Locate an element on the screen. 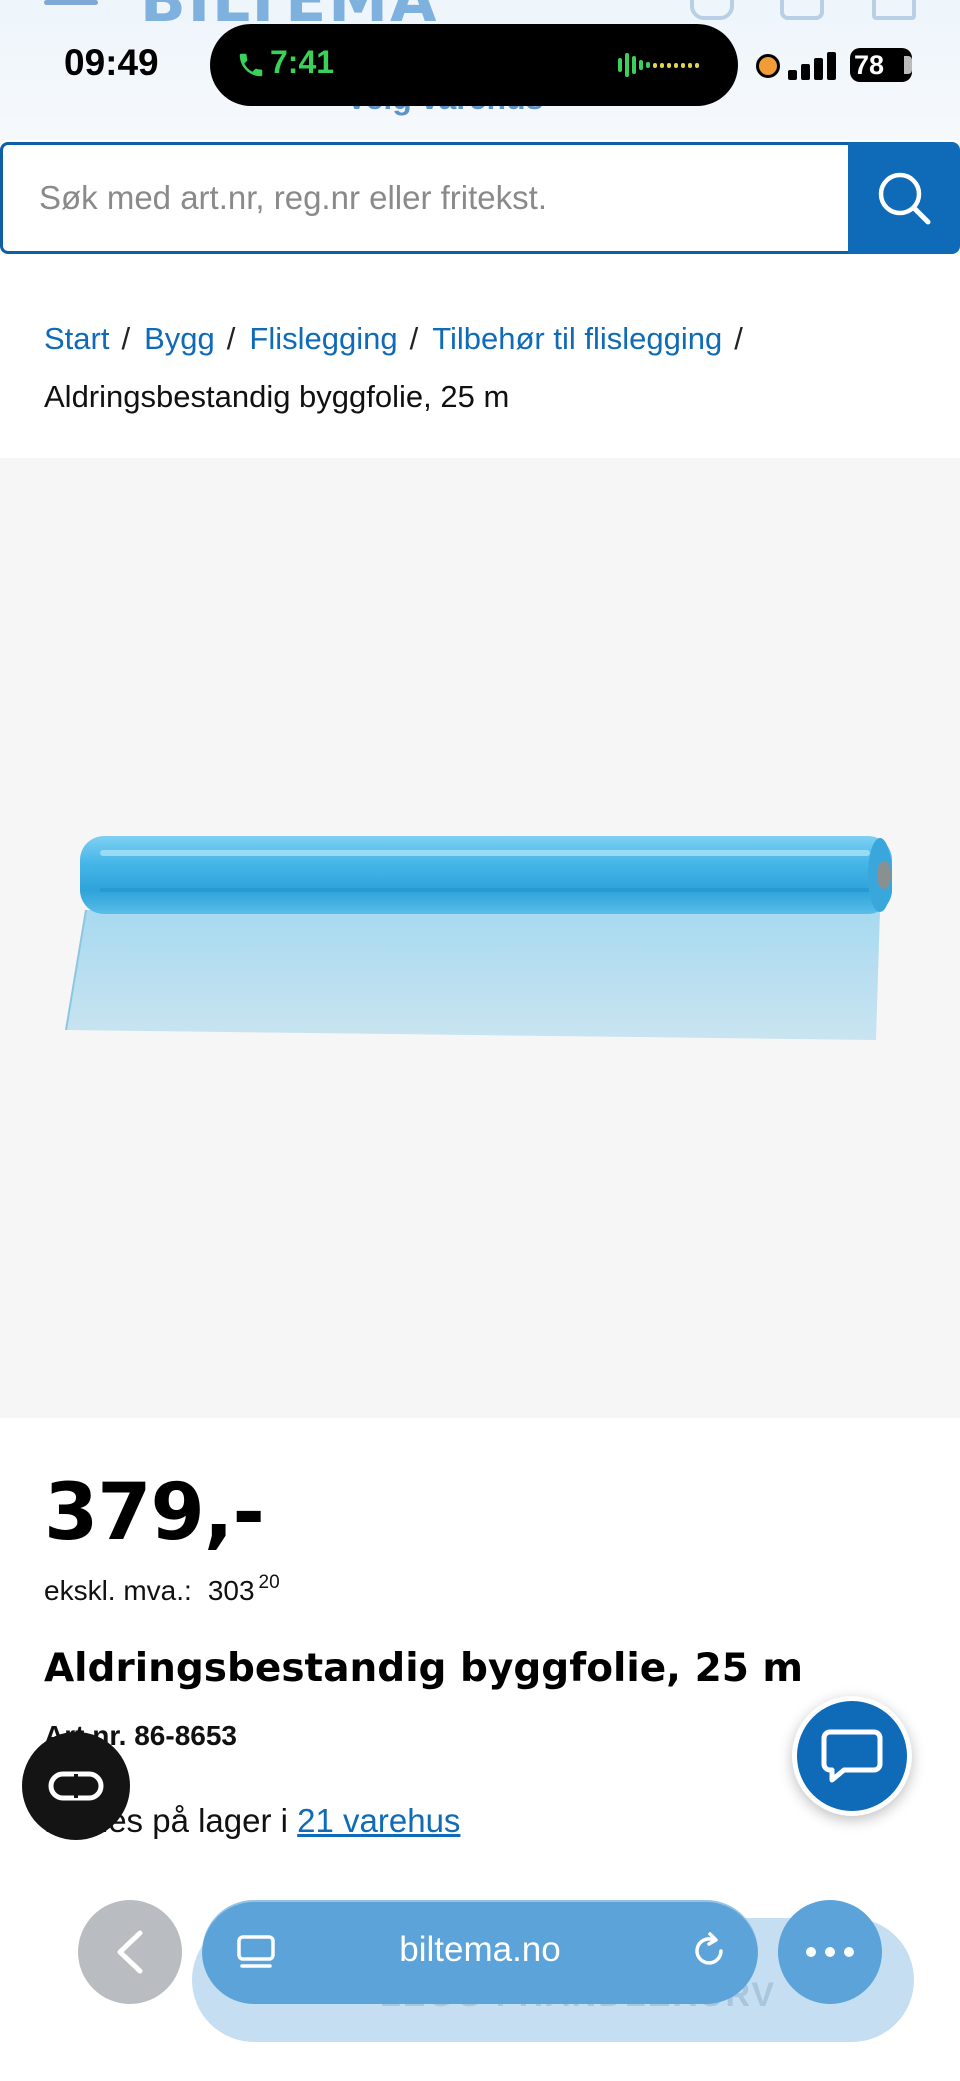 The height and width of the screenshot is (2081, 960). hamburger-icon is located at coordinates (71, 11).